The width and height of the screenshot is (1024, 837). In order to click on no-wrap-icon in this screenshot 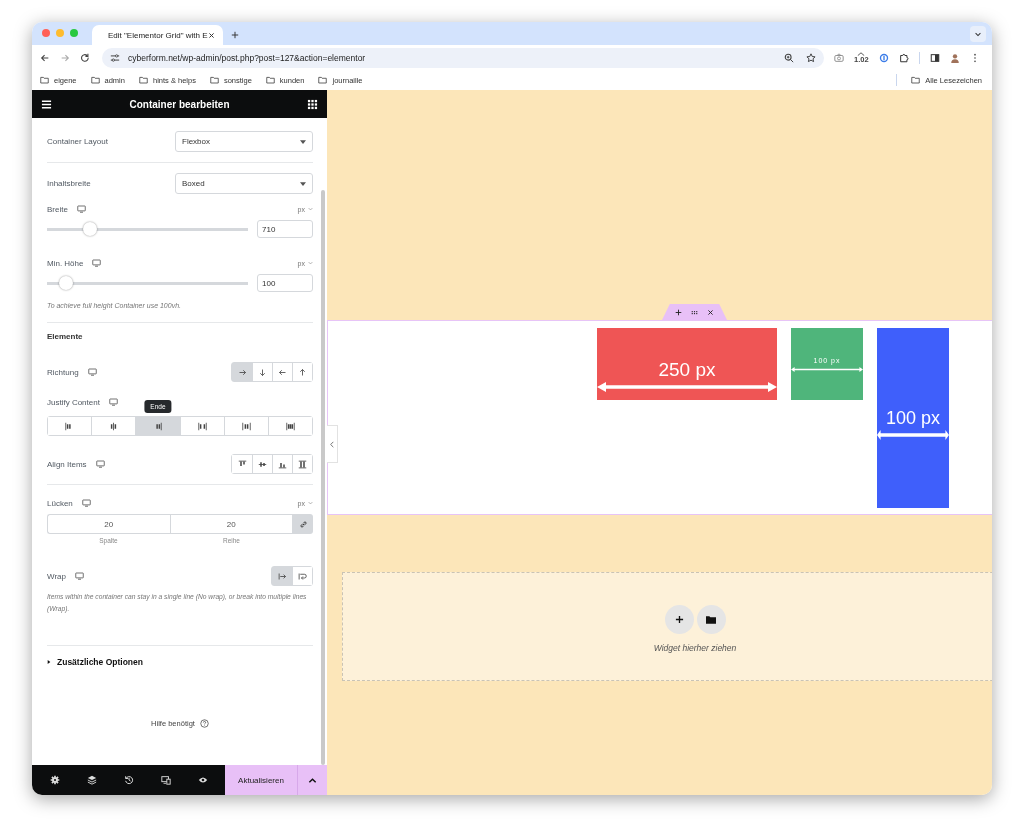, I will do `click(282, 576)`.